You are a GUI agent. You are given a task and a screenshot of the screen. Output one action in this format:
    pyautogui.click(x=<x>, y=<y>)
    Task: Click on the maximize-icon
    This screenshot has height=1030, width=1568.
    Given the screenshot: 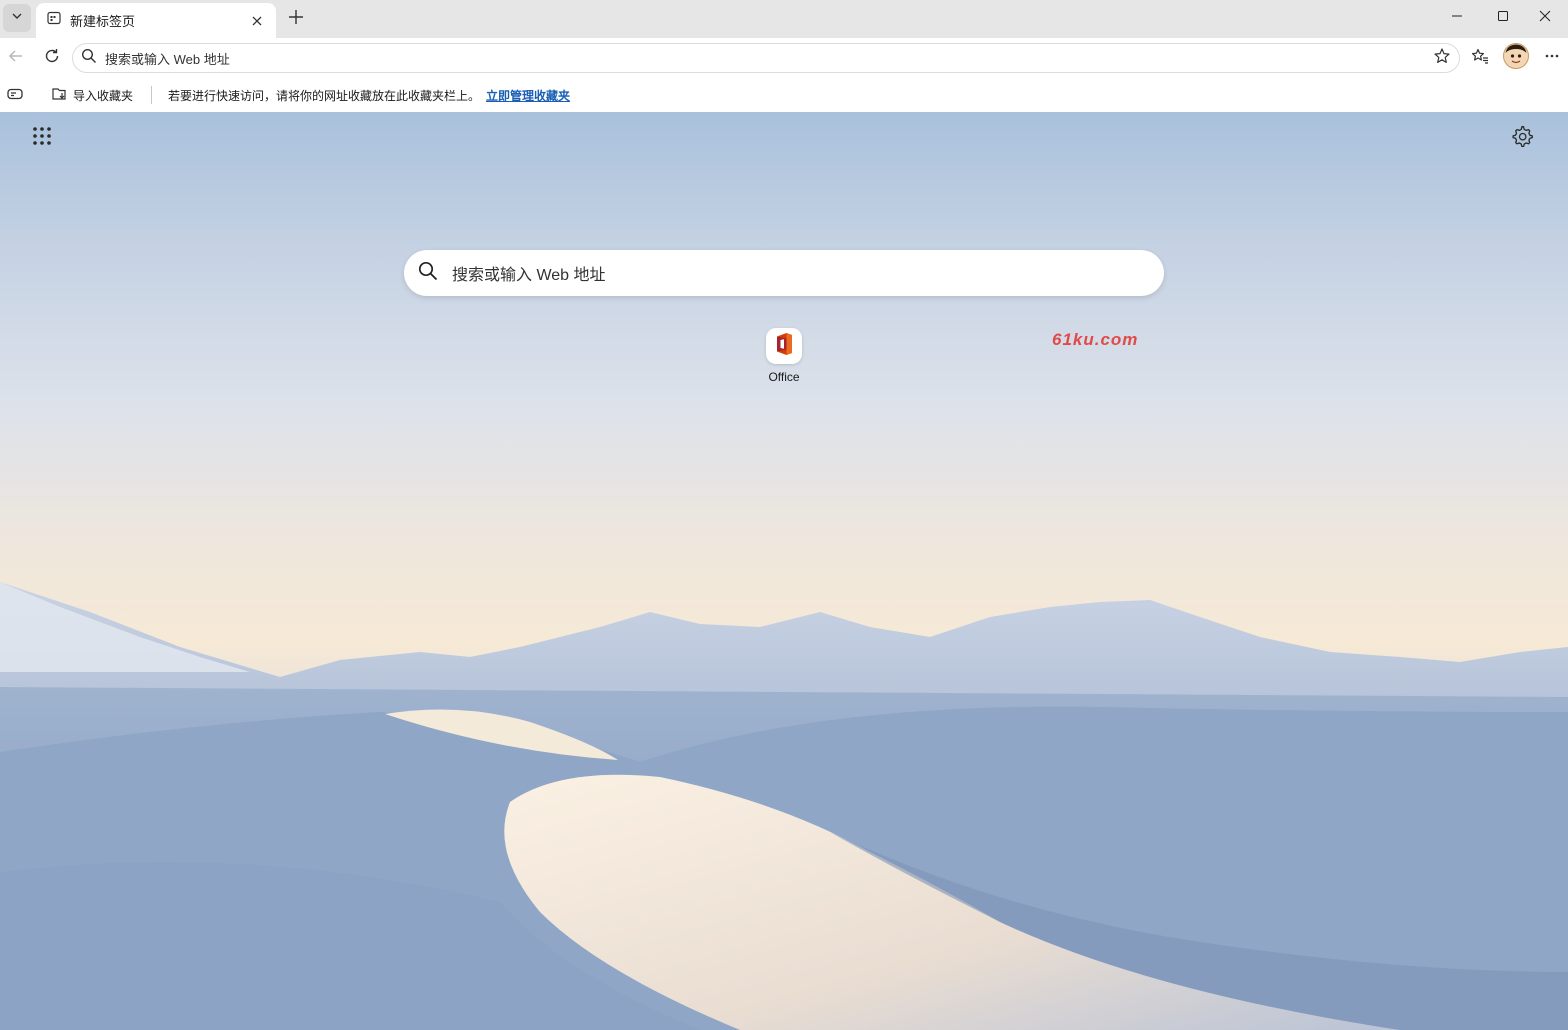 What is the action you would take?
    pyautogui.click(x=1503, y=18)
    